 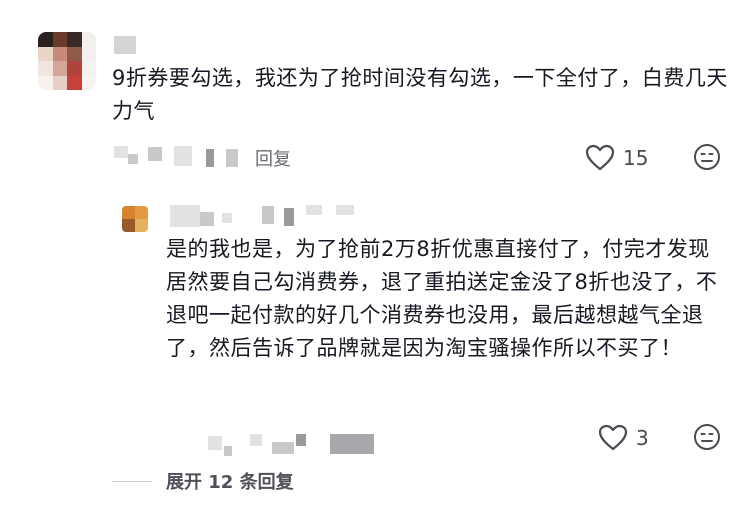 I want to click on commenter-avatar, so click(x=67, y=61).